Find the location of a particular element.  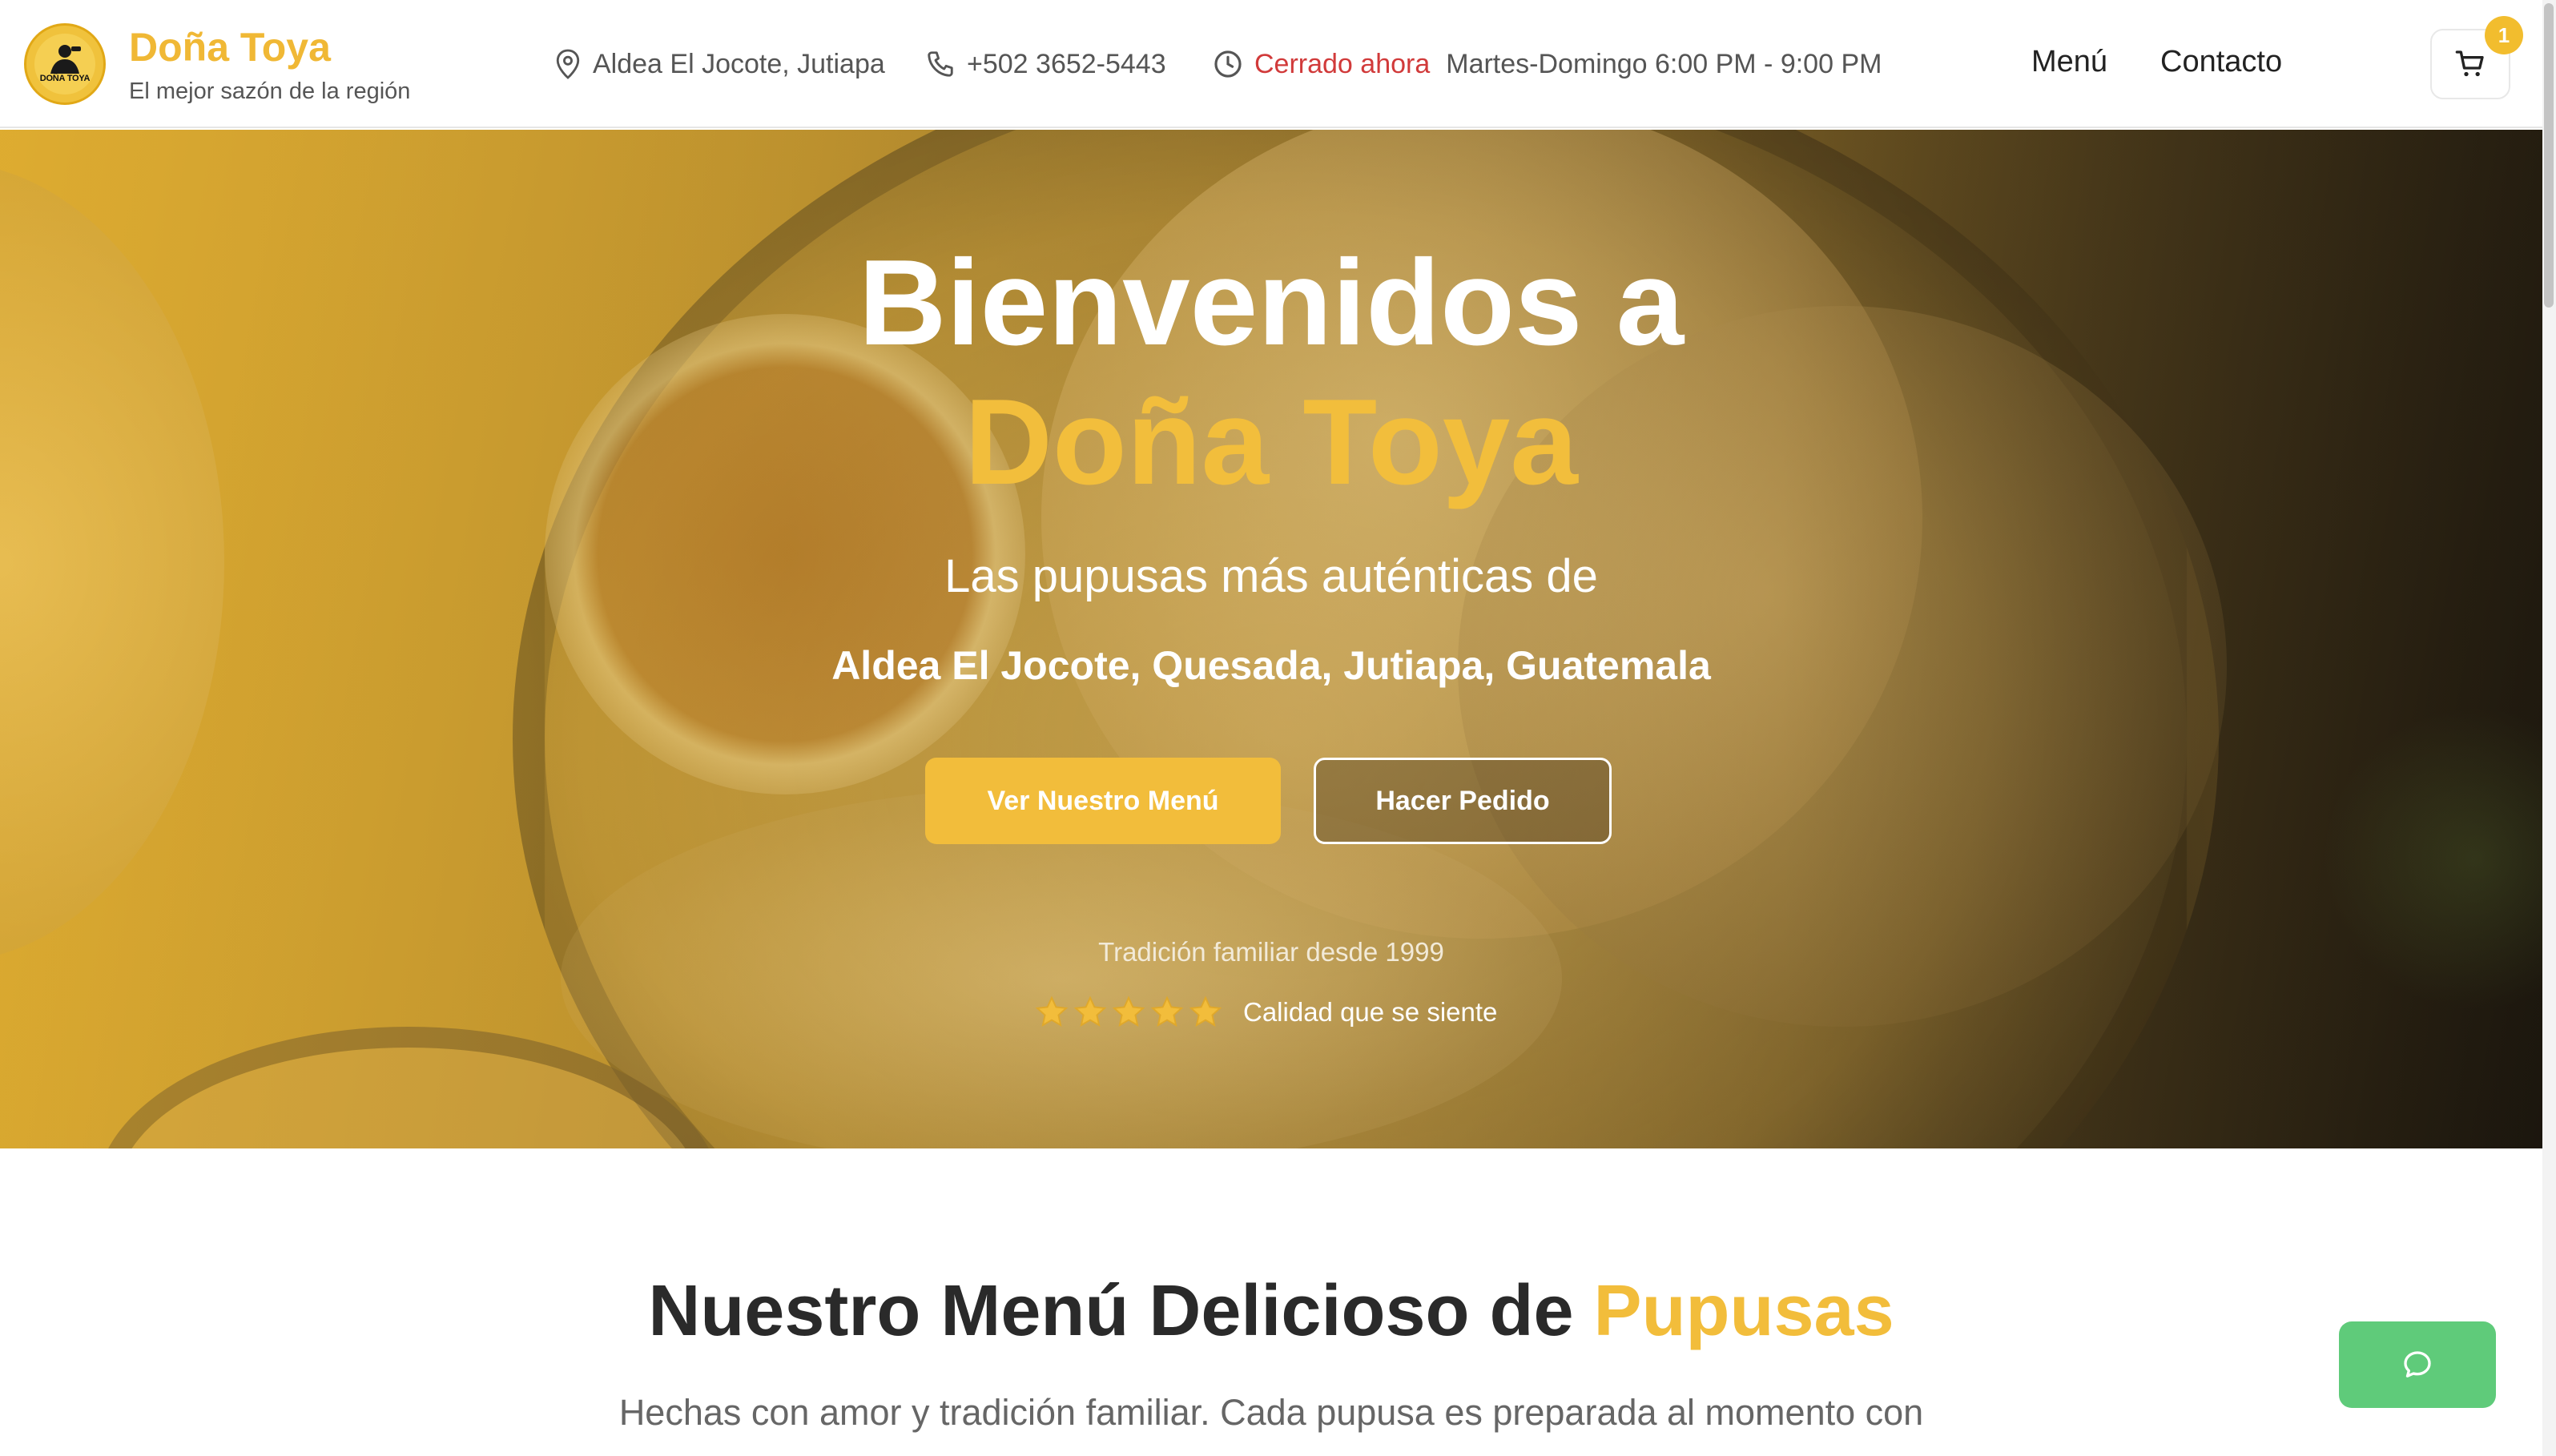

phone-icon is located at coordinates (940, 64).